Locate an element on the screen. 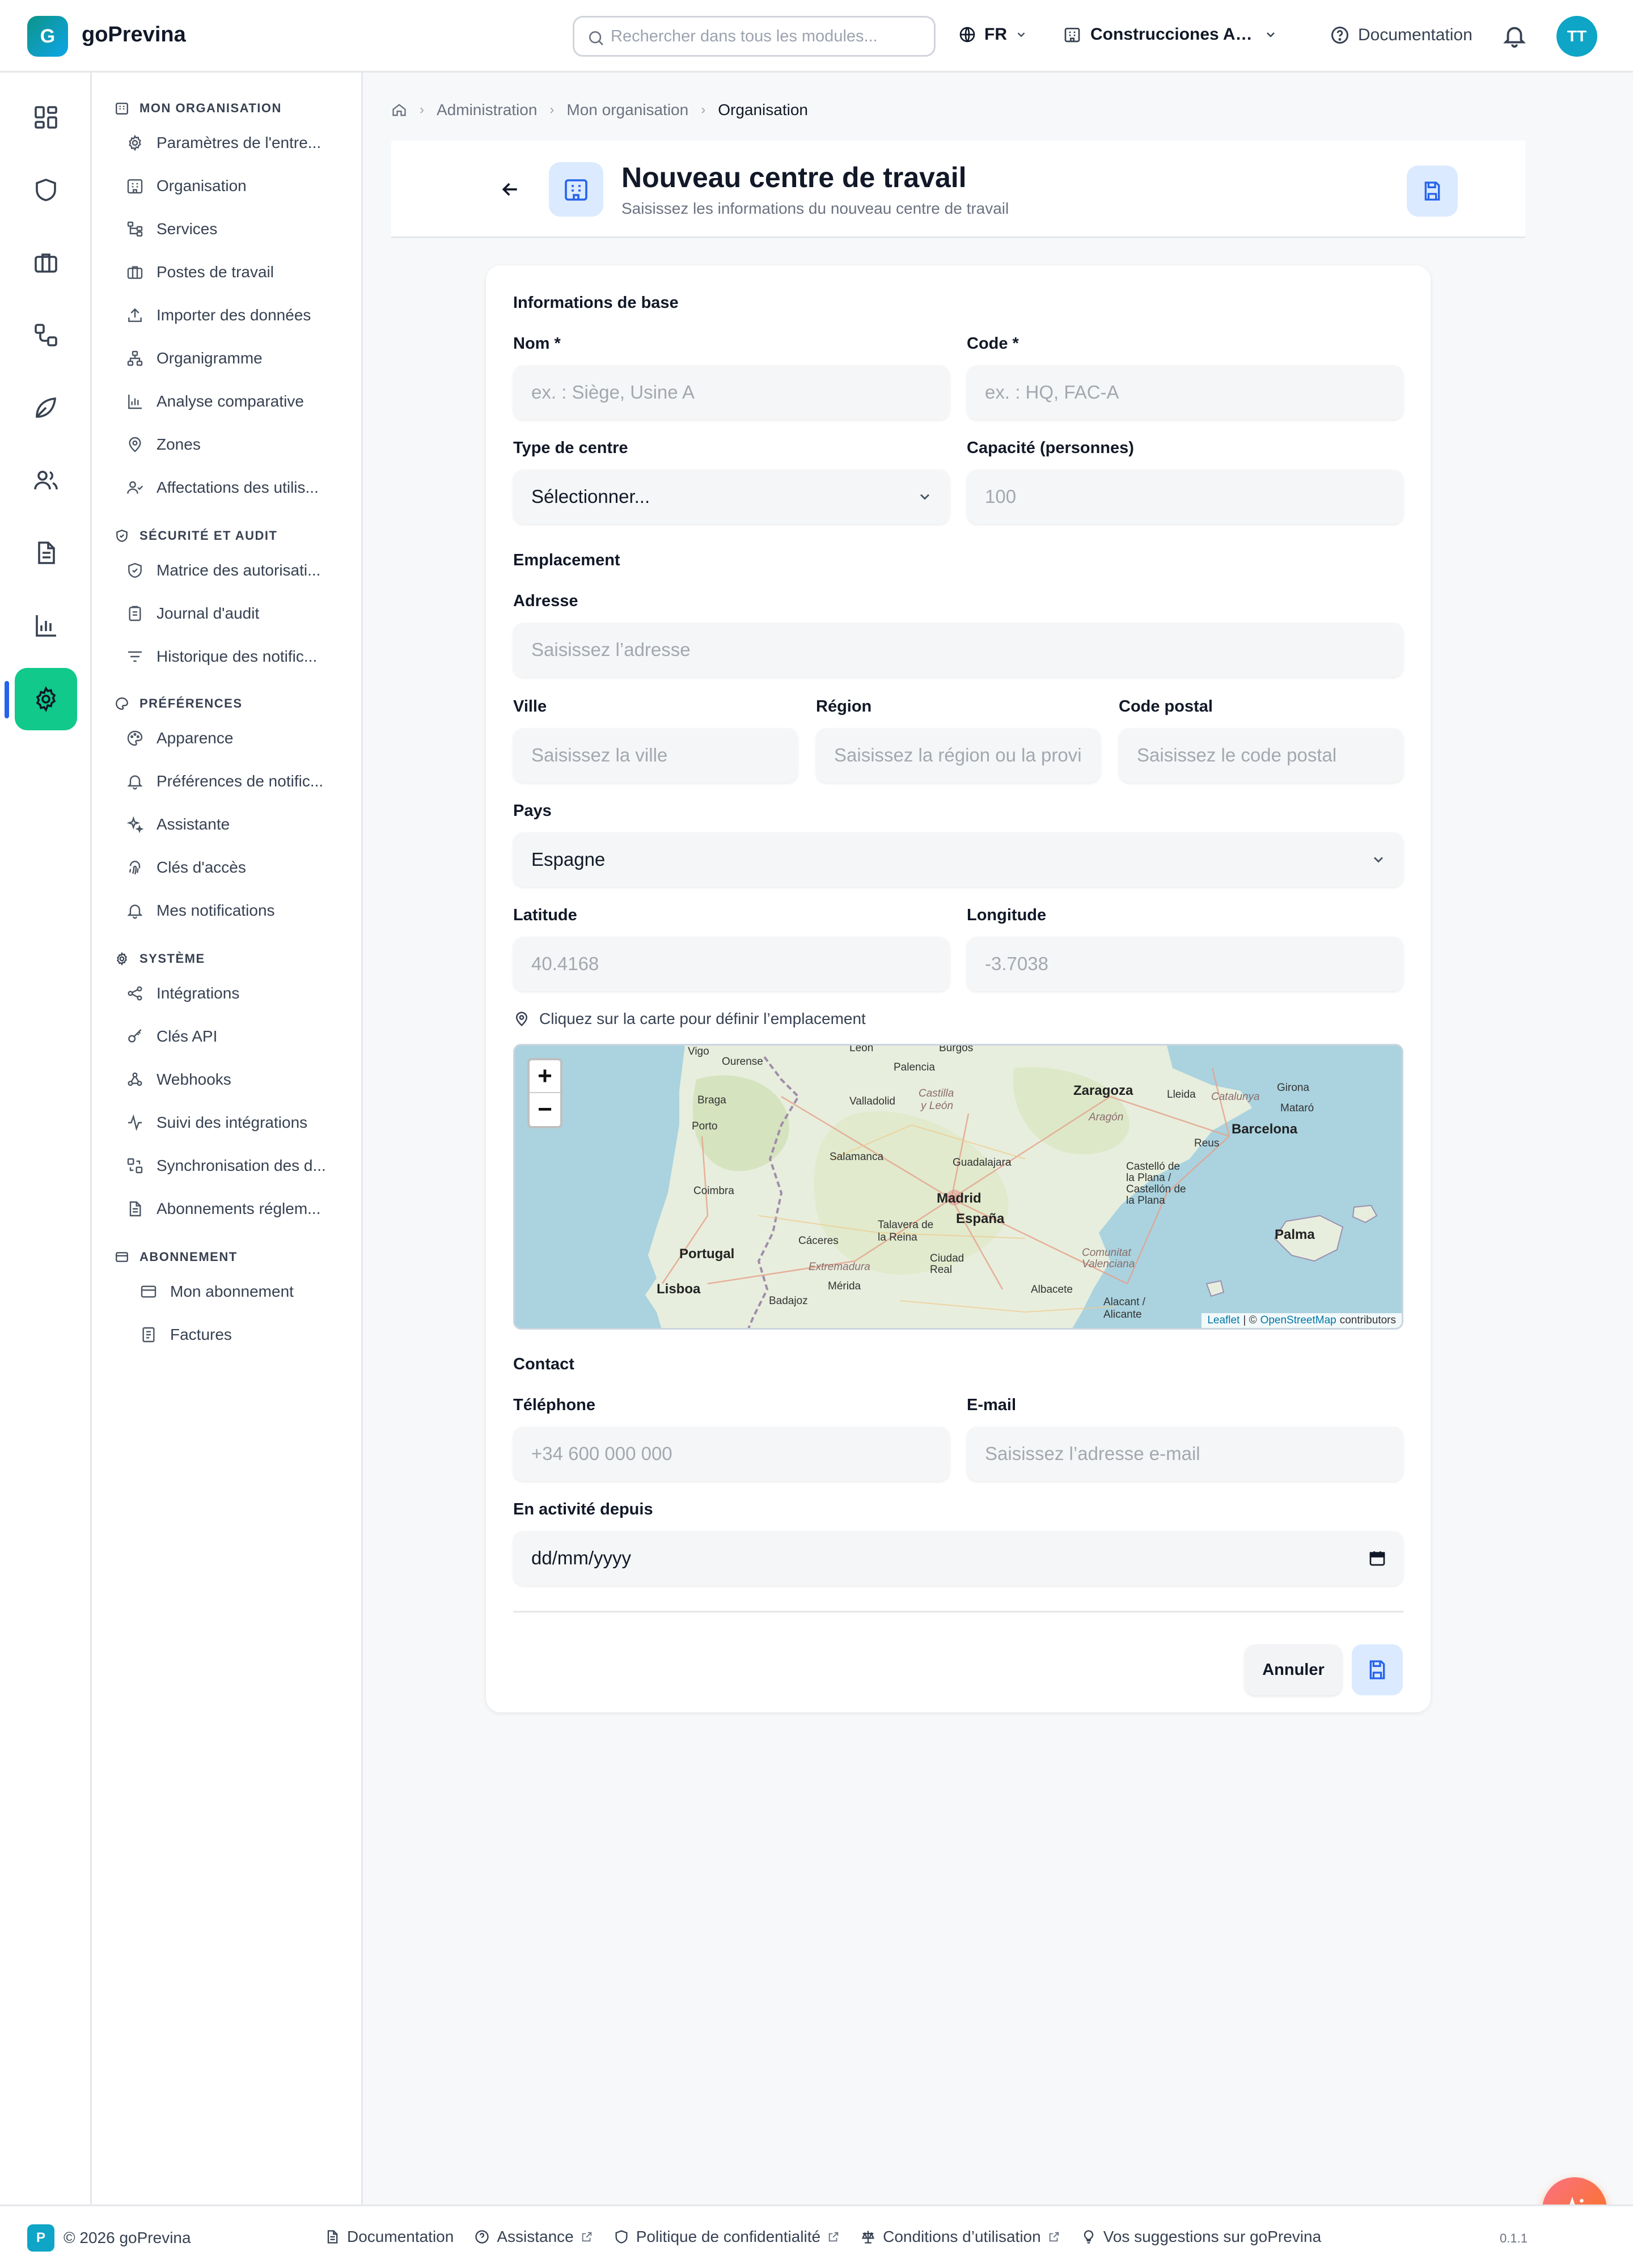 This screenshot has width=1633, height=2268. rail-users is located at coordinates (46, 480).